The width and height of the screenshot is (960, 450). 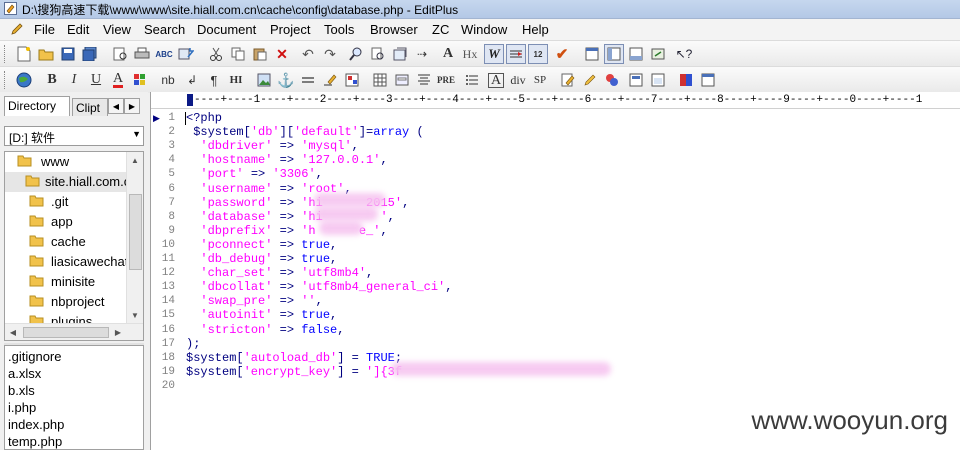 I want to click on file-item: i.php, so click(x=22, y=407).